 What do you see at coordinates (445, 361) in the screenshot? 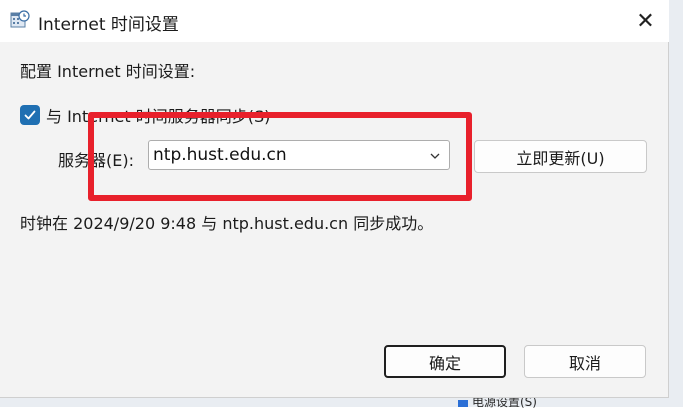
I see `ok-button: 确定` at bounding box center [445, 361].